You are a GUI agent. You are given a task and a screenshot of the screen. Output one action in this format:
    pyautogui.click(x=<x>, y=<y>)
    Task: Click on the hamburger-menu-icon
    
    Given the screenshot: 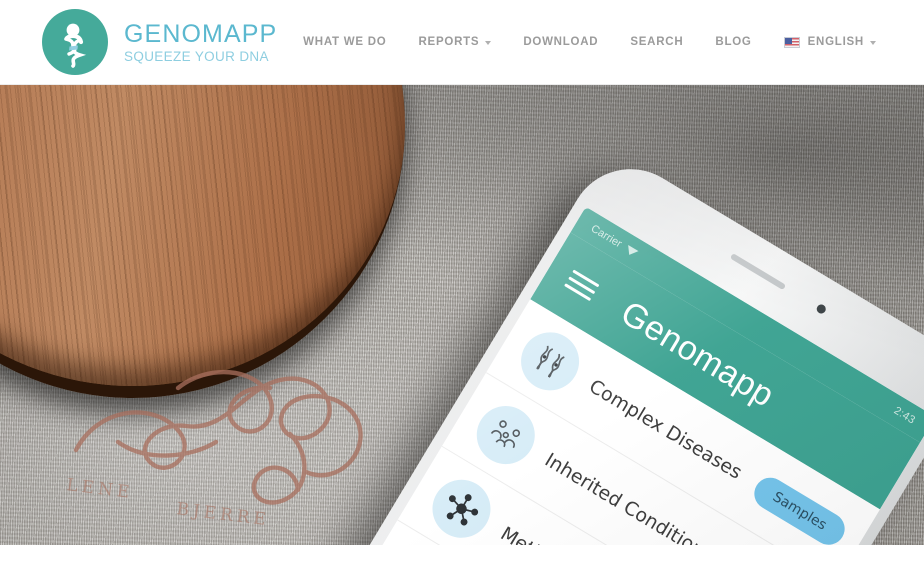 What is the action you would take?
    pyautogui.click(x=582, y=285)
    